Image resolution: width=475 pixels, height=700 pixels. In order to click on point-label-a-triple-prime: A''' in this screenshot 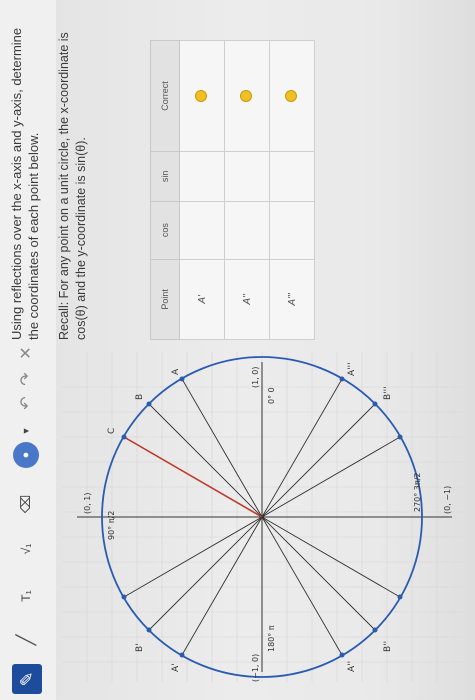, I will do `click(352, 369)`.